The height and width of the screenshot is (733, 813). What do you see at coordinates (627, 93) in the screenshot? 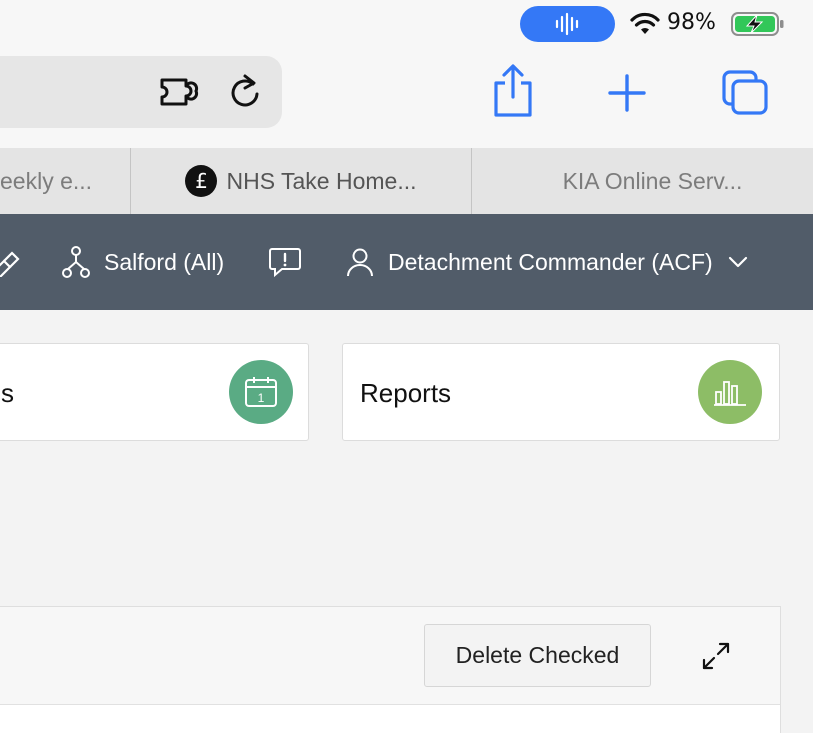
I see `new-tab-plus-icon` at bounding box center [627, 93].